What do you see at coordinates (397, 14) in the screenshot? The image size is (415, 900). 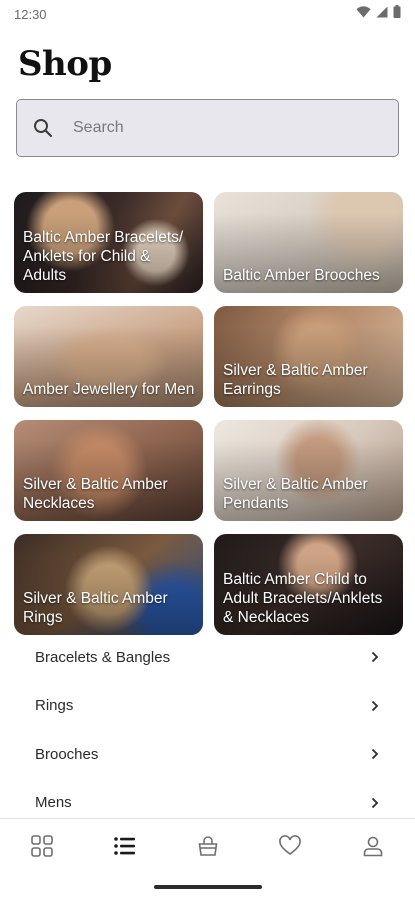 I see `battery-icon` at bounding box center [397, 14].